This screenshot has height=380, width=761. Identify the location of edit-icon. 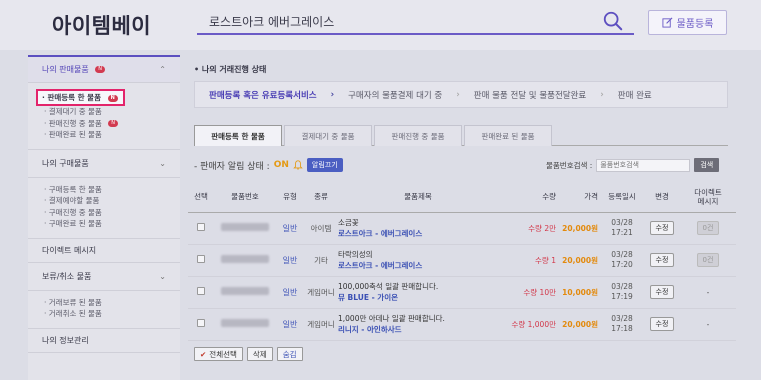
(667, 22).